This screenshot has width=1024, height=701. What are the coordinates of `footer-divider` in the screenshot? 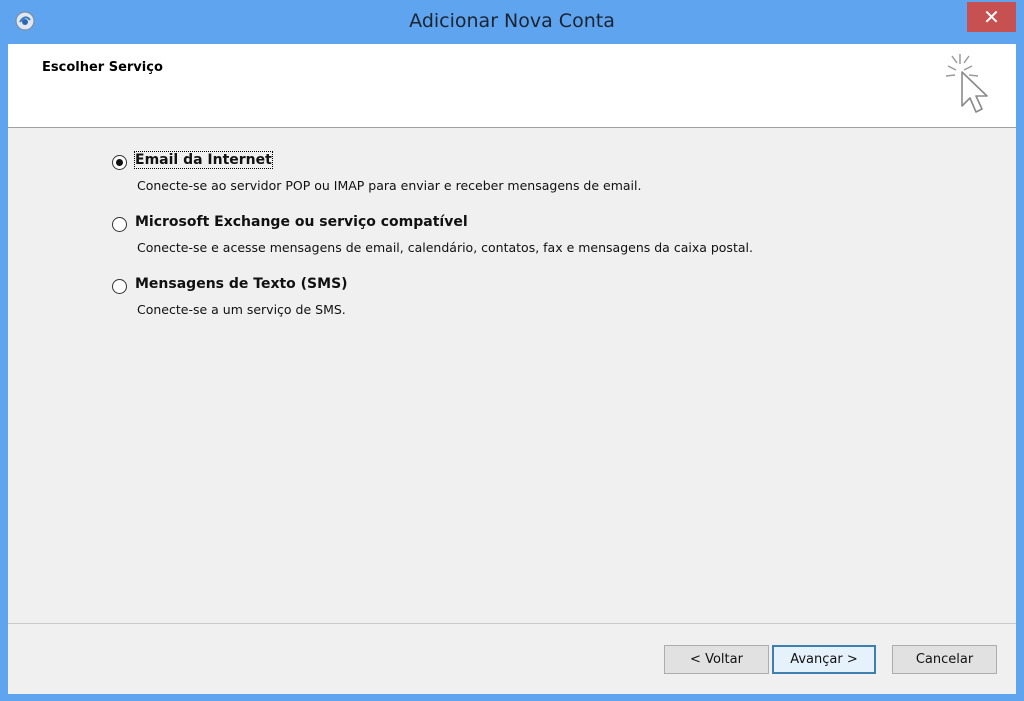 It's located at (512, 623).